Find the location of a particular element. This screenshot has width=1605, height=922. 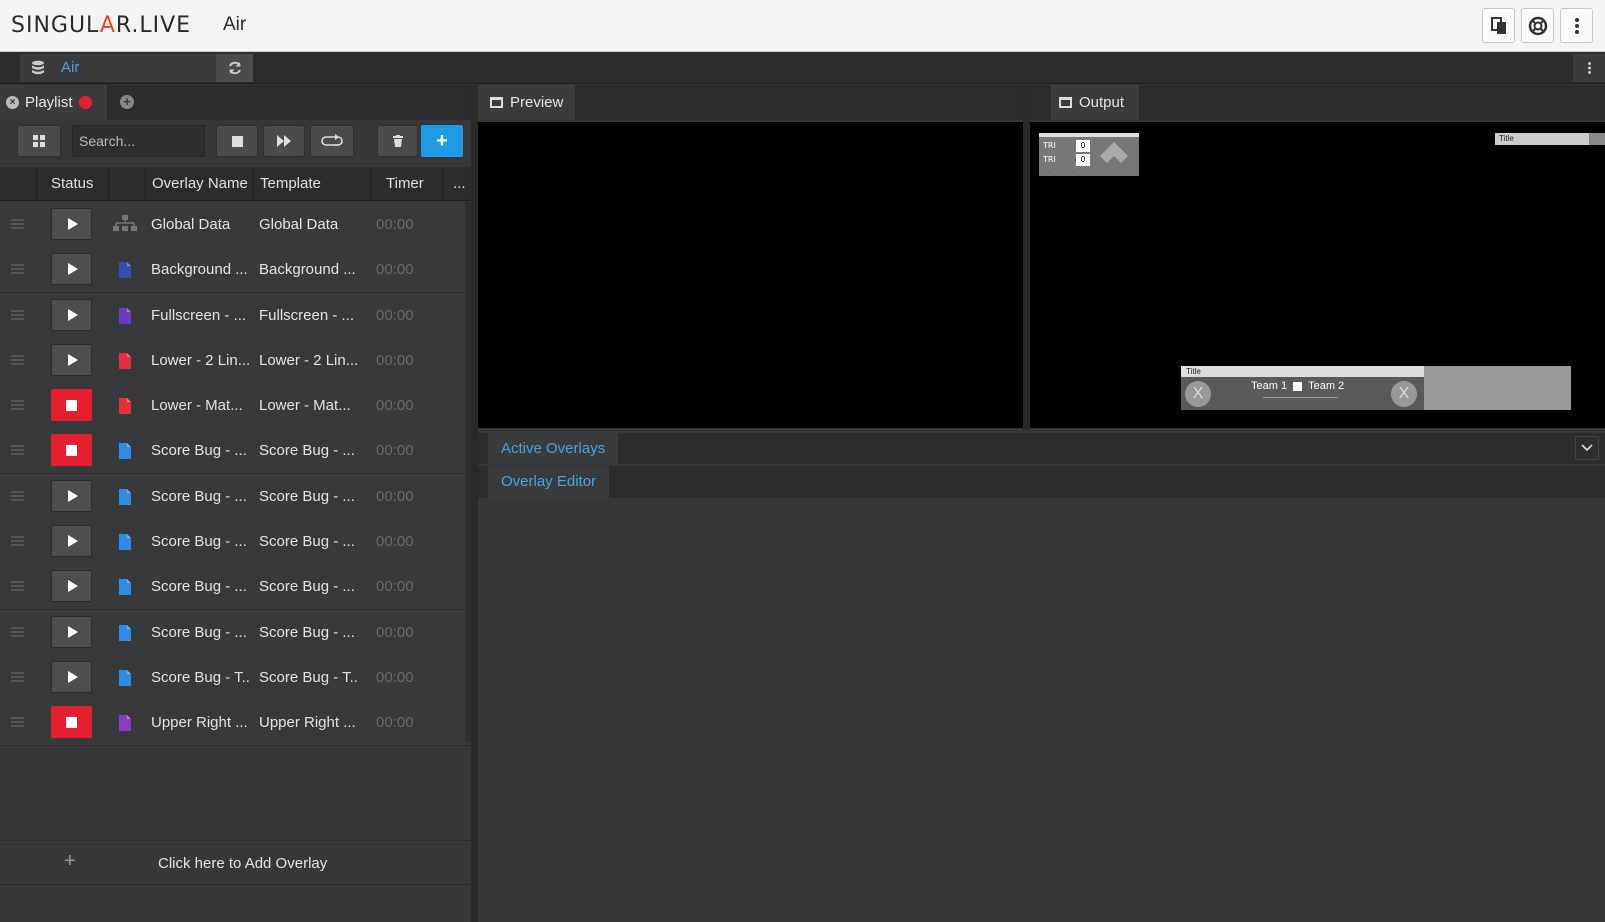

chevron-down-icon is located at coordinates (1587, 448).